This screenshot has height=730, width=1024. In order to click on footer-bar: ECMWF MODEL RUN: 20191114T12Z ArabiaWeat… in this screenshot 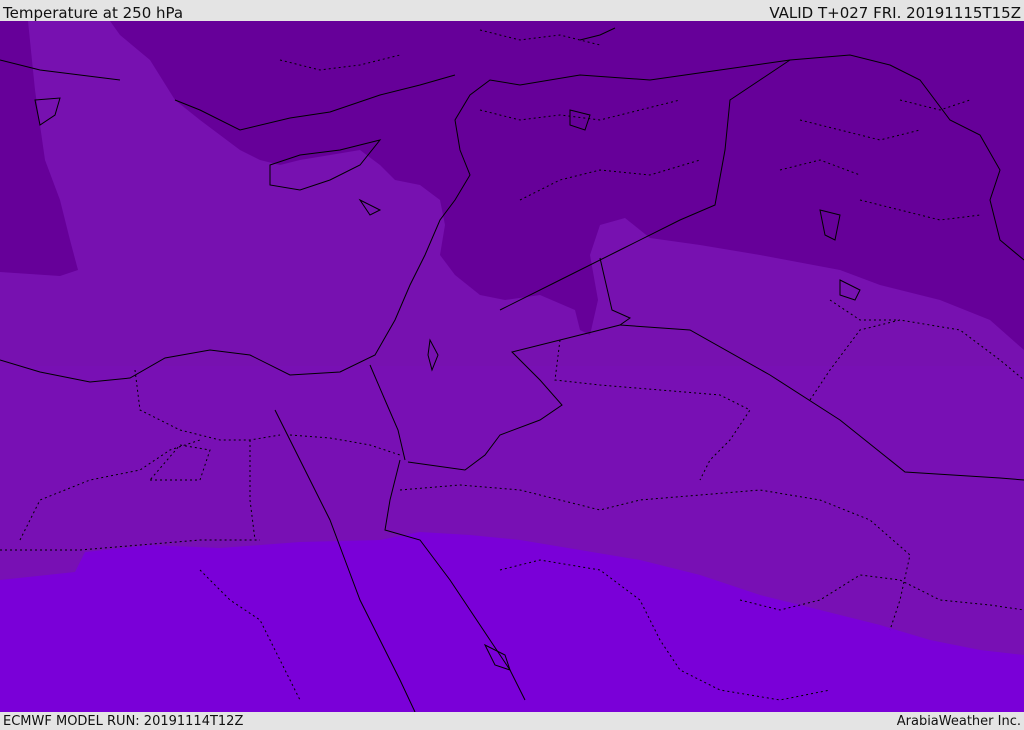, I will do `click(512, 720)`.